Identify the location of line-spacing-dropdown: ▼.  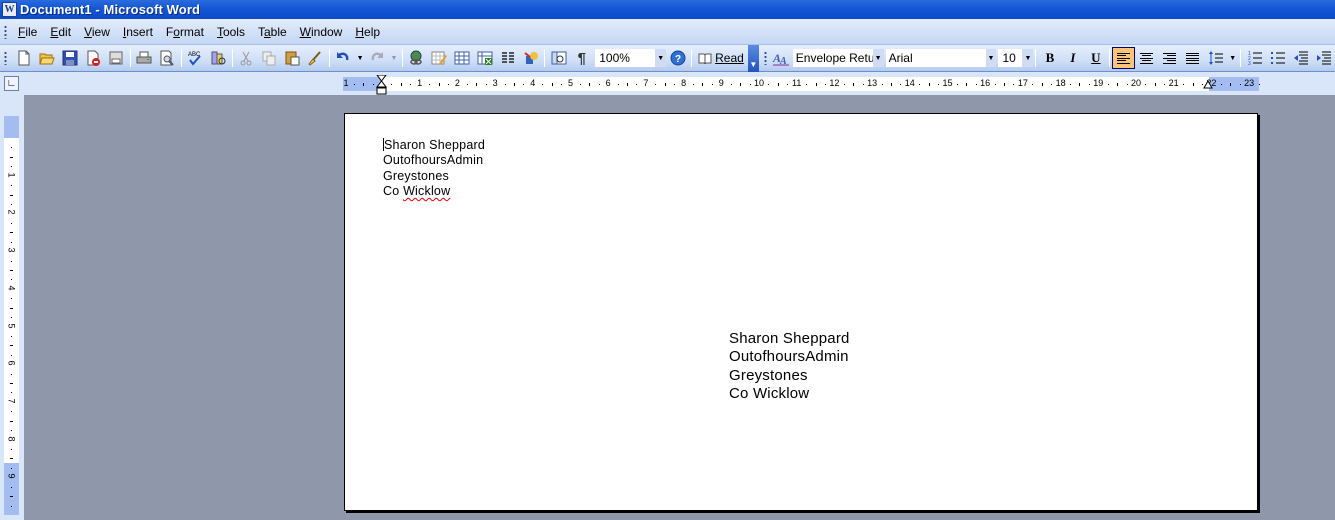
(1232, 58).